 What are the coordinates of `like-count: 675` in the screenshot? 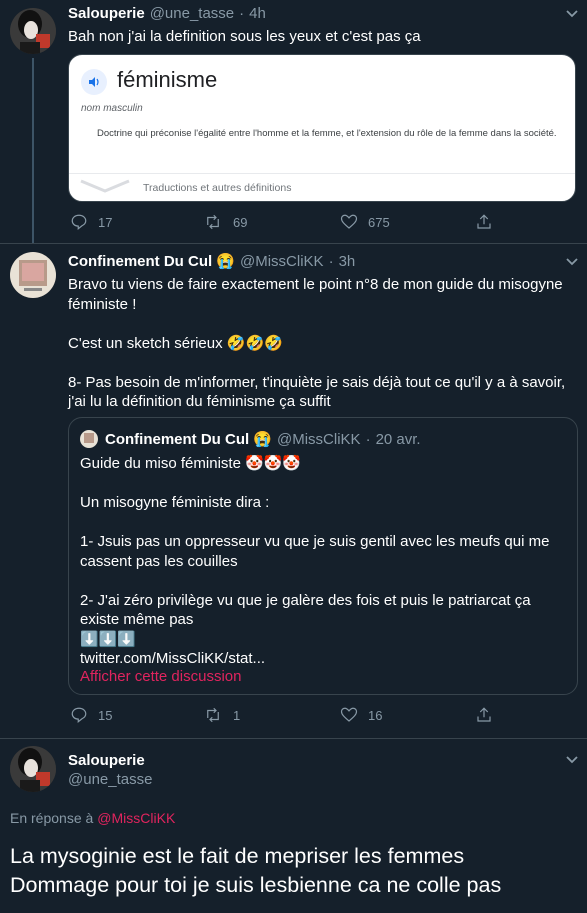 It's located at (379, 222).